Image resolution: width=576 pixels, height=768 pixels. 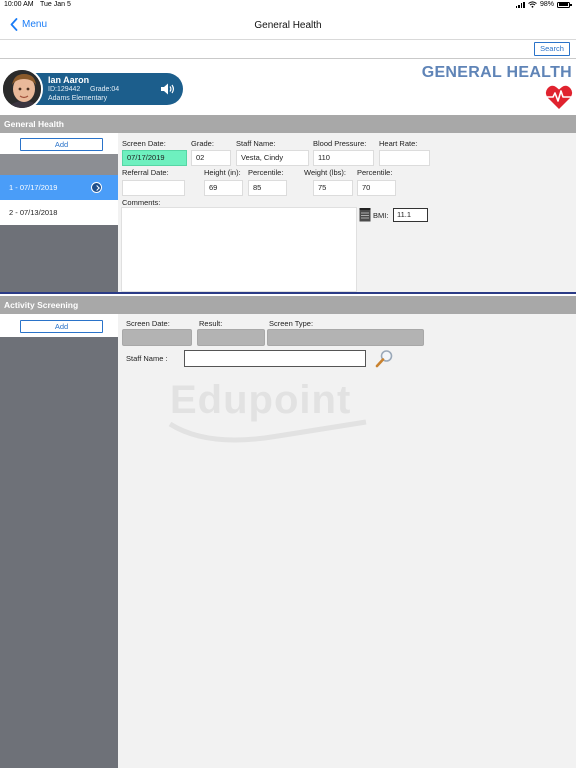 I want to click on section-divider, so click(x=288, y=293).